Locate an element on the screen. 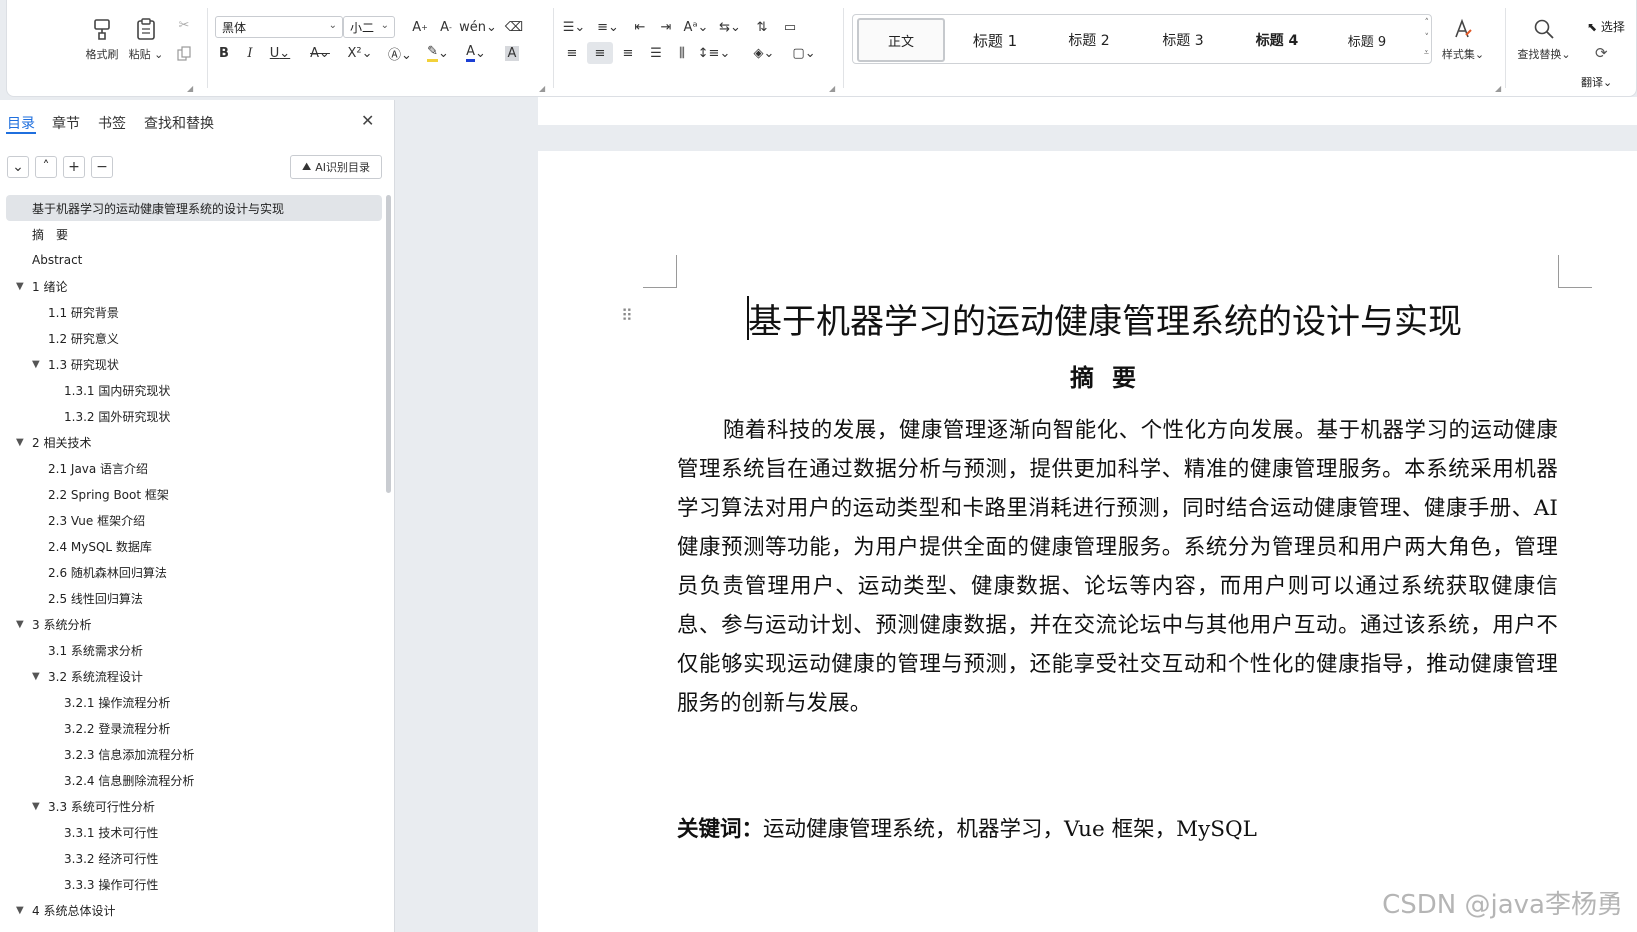 The image size is (1637, 932). toc-item: 3.1 系统需求分析 is located at coordinates (194, 650).